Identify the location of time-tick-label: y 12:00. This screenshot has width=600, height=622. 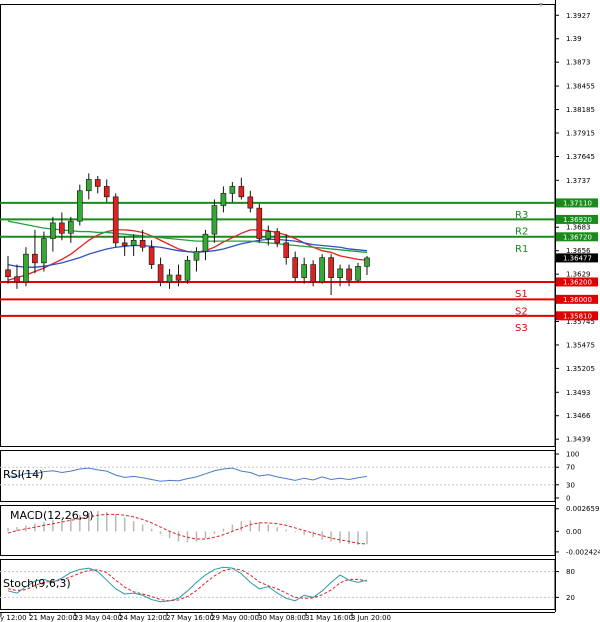
(13, 618).